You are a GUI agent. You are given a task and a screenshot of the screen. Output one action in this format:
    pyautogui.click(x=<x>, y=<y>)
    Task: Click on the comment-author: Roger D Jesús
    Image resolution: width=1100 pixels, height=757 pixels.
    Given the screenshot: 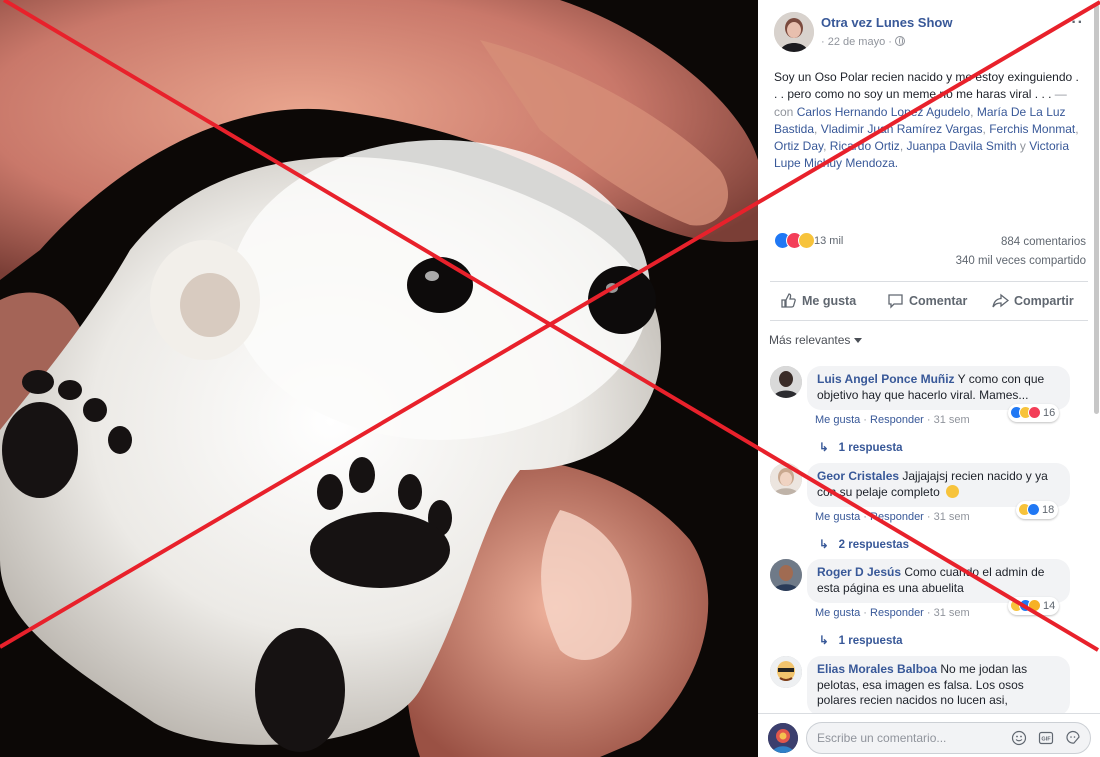 What is the action you would take?
    pyautogui.click(x=859, y=572)
    